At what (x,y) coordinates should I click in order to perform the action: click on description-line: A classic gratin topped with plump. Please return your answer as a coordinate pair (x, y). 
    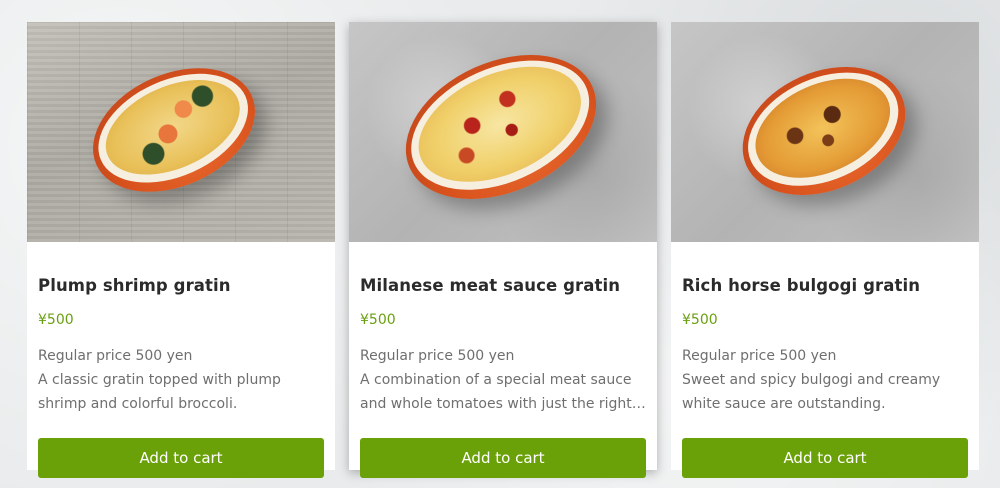
    Looking at the image, I should click on (159, 380).